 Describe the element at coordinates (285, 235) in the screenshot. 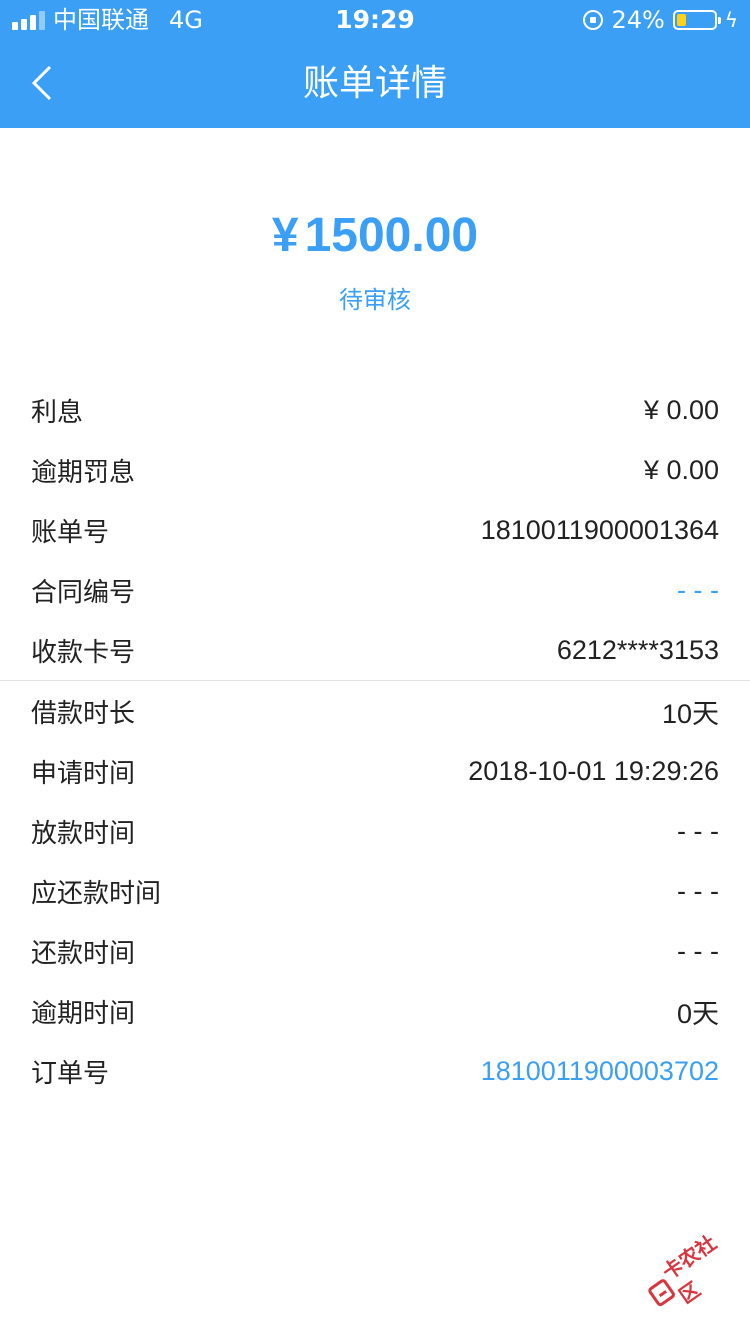

I see `currency-symbol: ¥` at that location.